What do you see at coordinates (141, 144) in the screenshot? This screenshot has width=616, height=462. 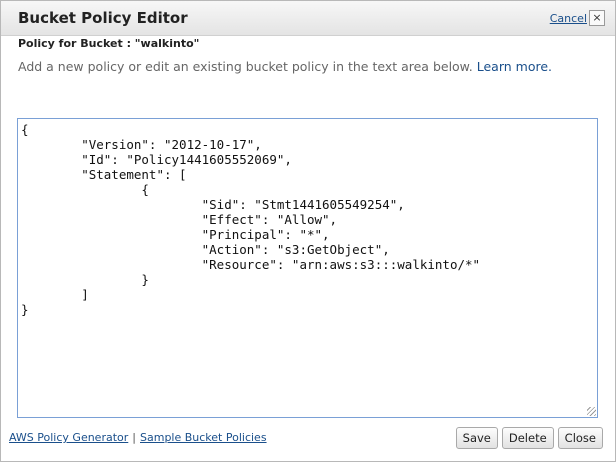 I see `policy-line: "Version": "2012-10-17",` at bounding box center [141, 144].